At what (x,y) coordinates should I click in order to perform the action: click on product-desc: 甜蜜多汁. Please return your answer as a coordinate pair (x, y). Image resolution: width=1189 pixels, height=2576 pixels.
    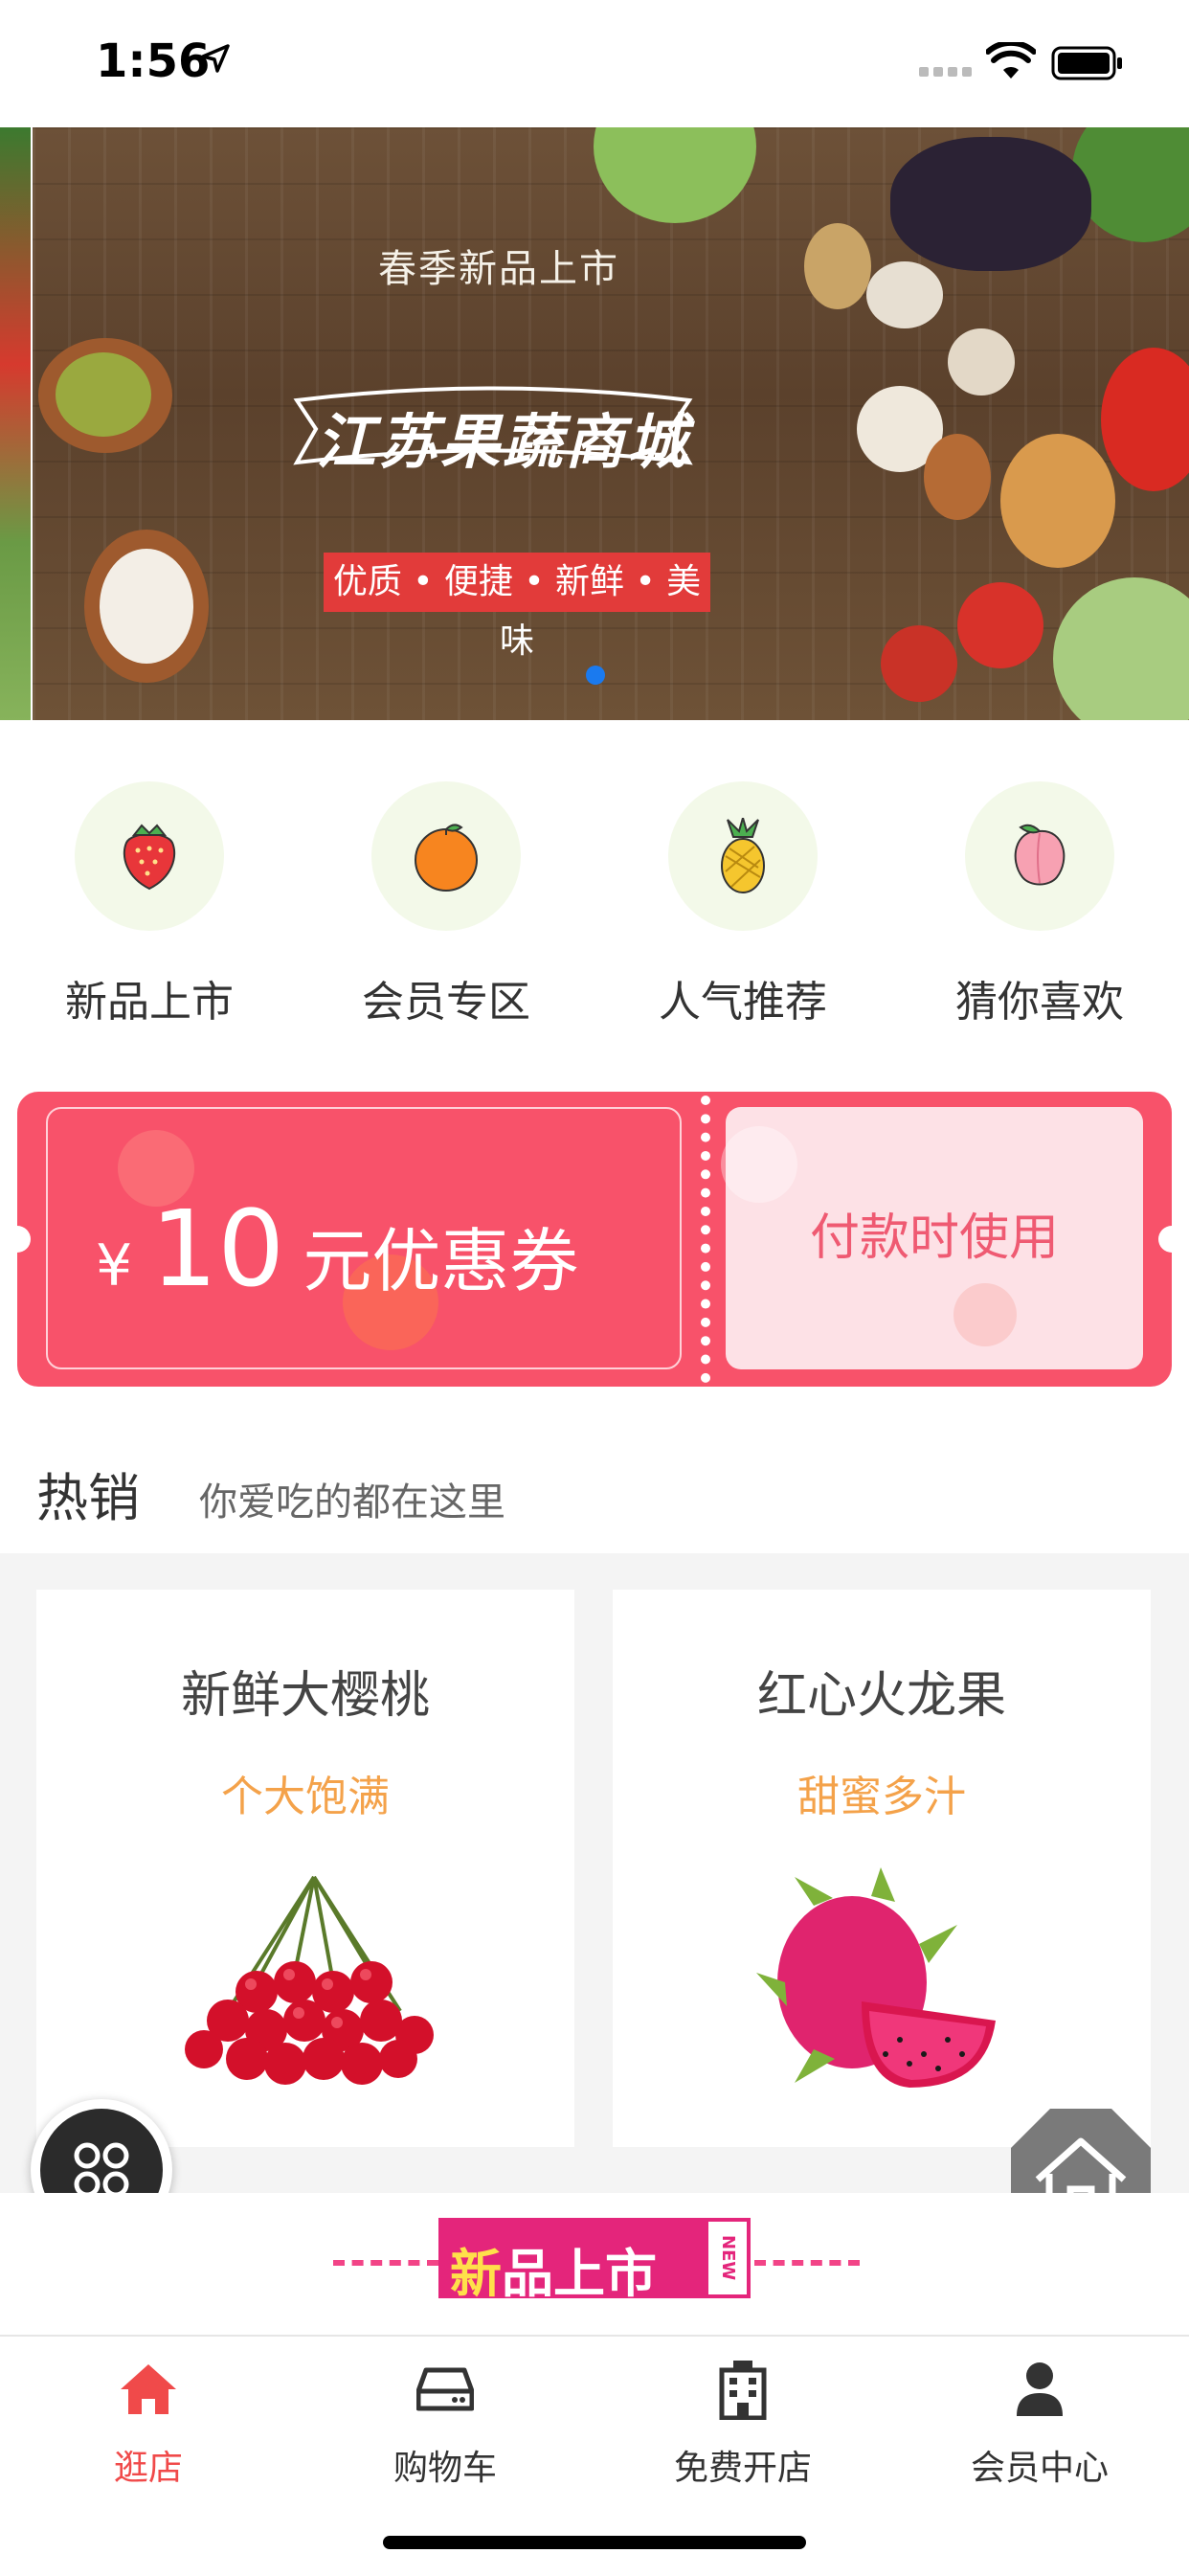
    Looking at the image, I should click on (881, 1797).